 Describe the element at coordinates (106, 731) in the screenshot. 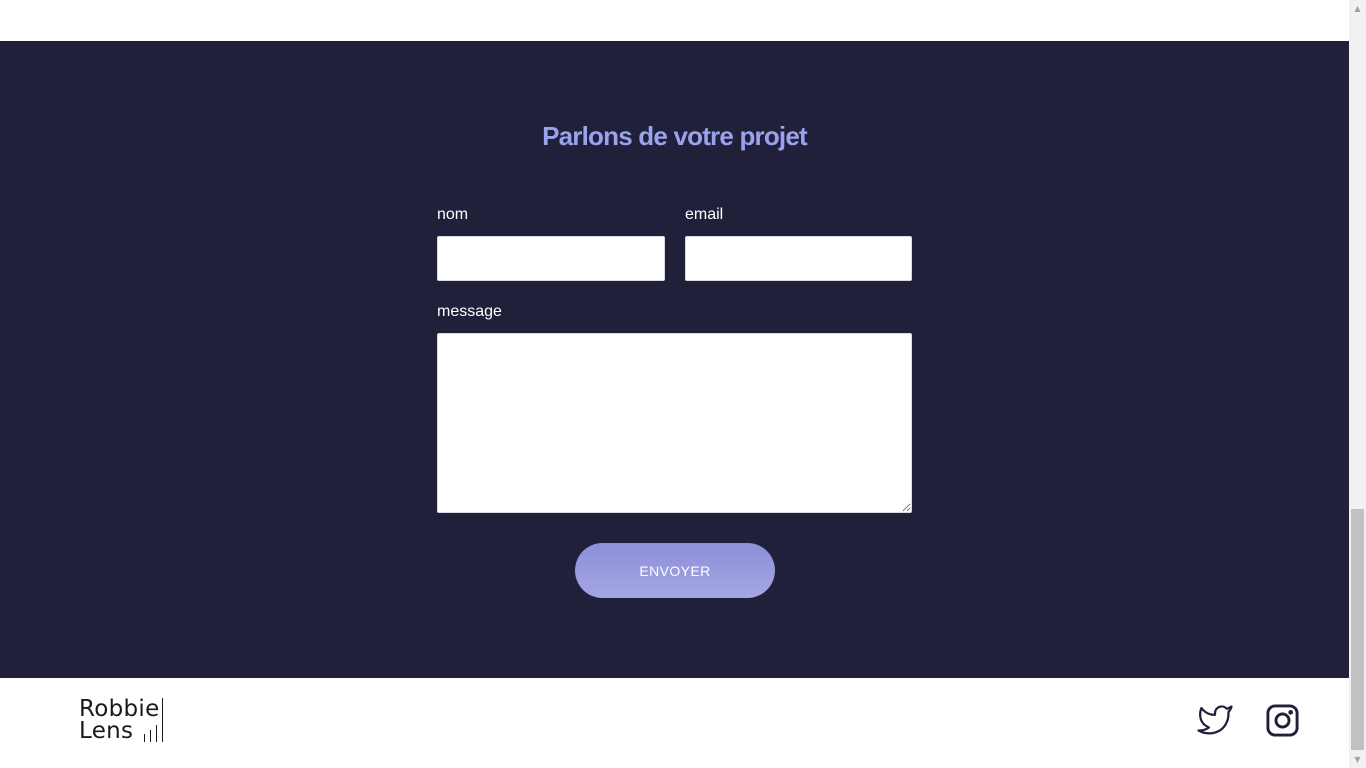

I see `logo-text-line2: Lens` at that location.